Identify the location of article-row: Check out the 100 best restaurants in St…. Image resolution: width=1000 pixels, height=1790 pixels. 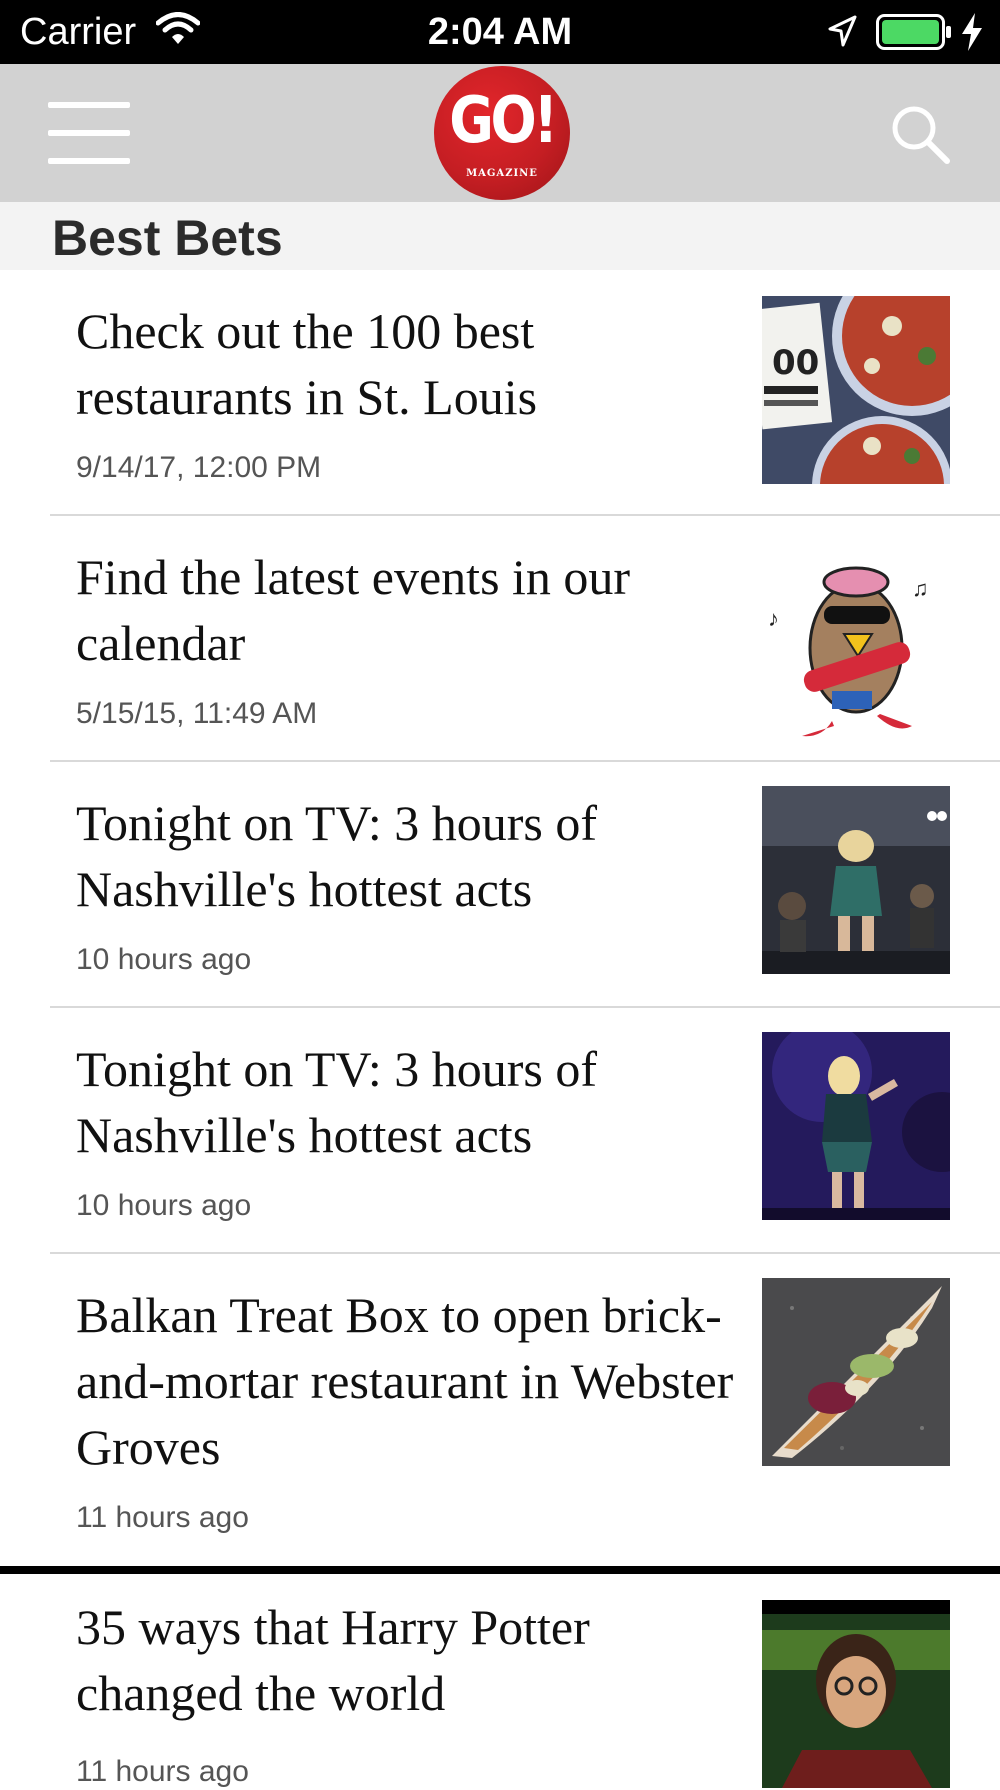
(500, 393).